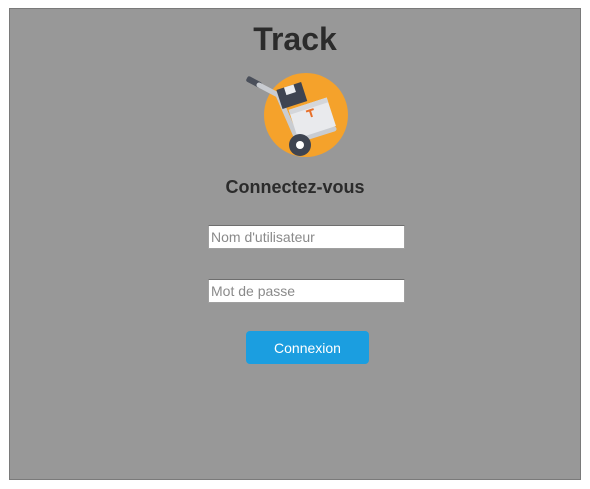 This screenshot has width=590, height=489. What do you see at coordinates (307, 347) in the screenshot?
I see `login-button: Connexion` at bounding box center [307, 347].